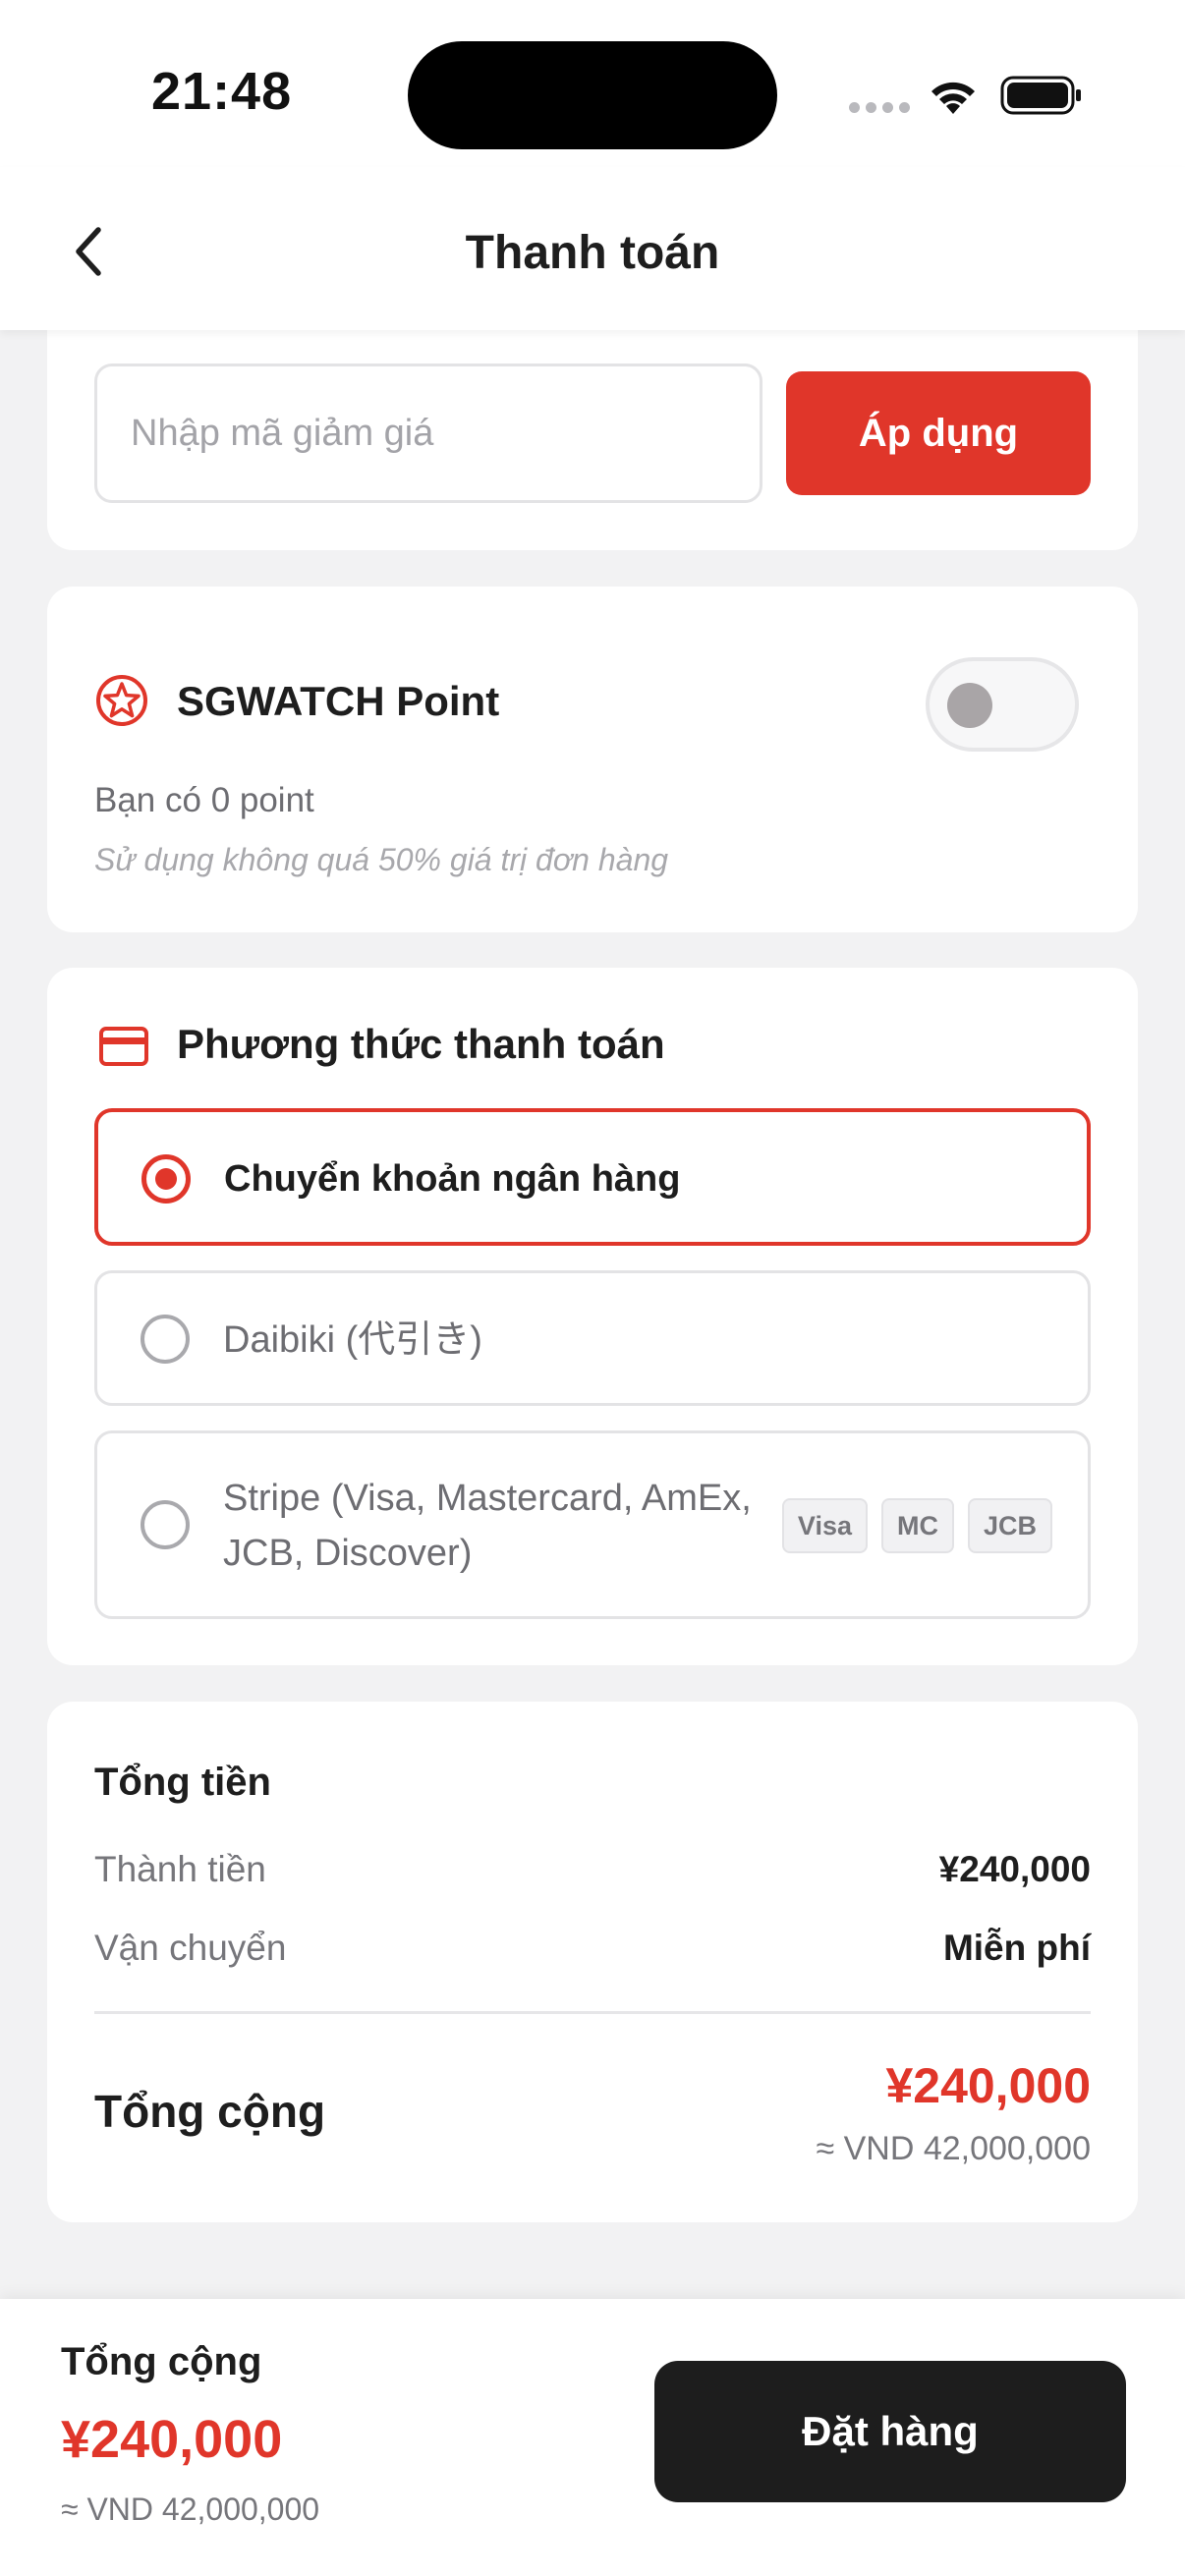 The width and height of the screenshot is (1185, 2576). What do you see at coordinates (939, 433) in the screenshot?
I see `apply-discount-button: Áp dụng` at bounding box center [939, 433].